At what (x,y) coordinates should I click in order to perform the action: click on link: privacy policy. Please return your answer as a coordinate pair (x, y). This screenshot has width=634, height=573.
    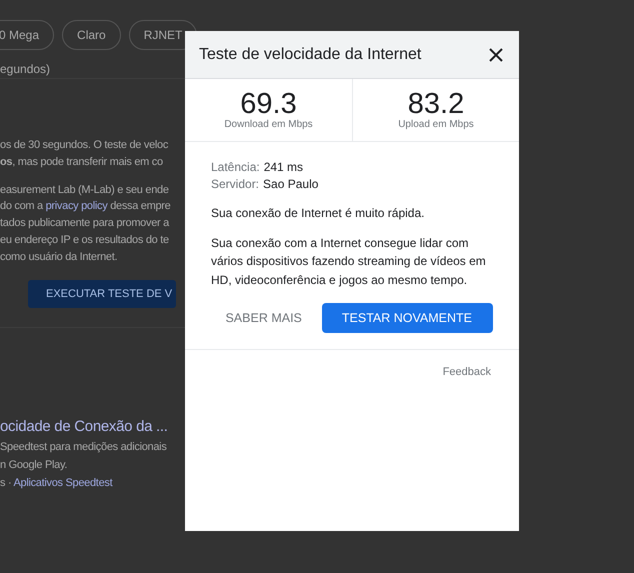
    Looking at the image, I should click on (77, 206).